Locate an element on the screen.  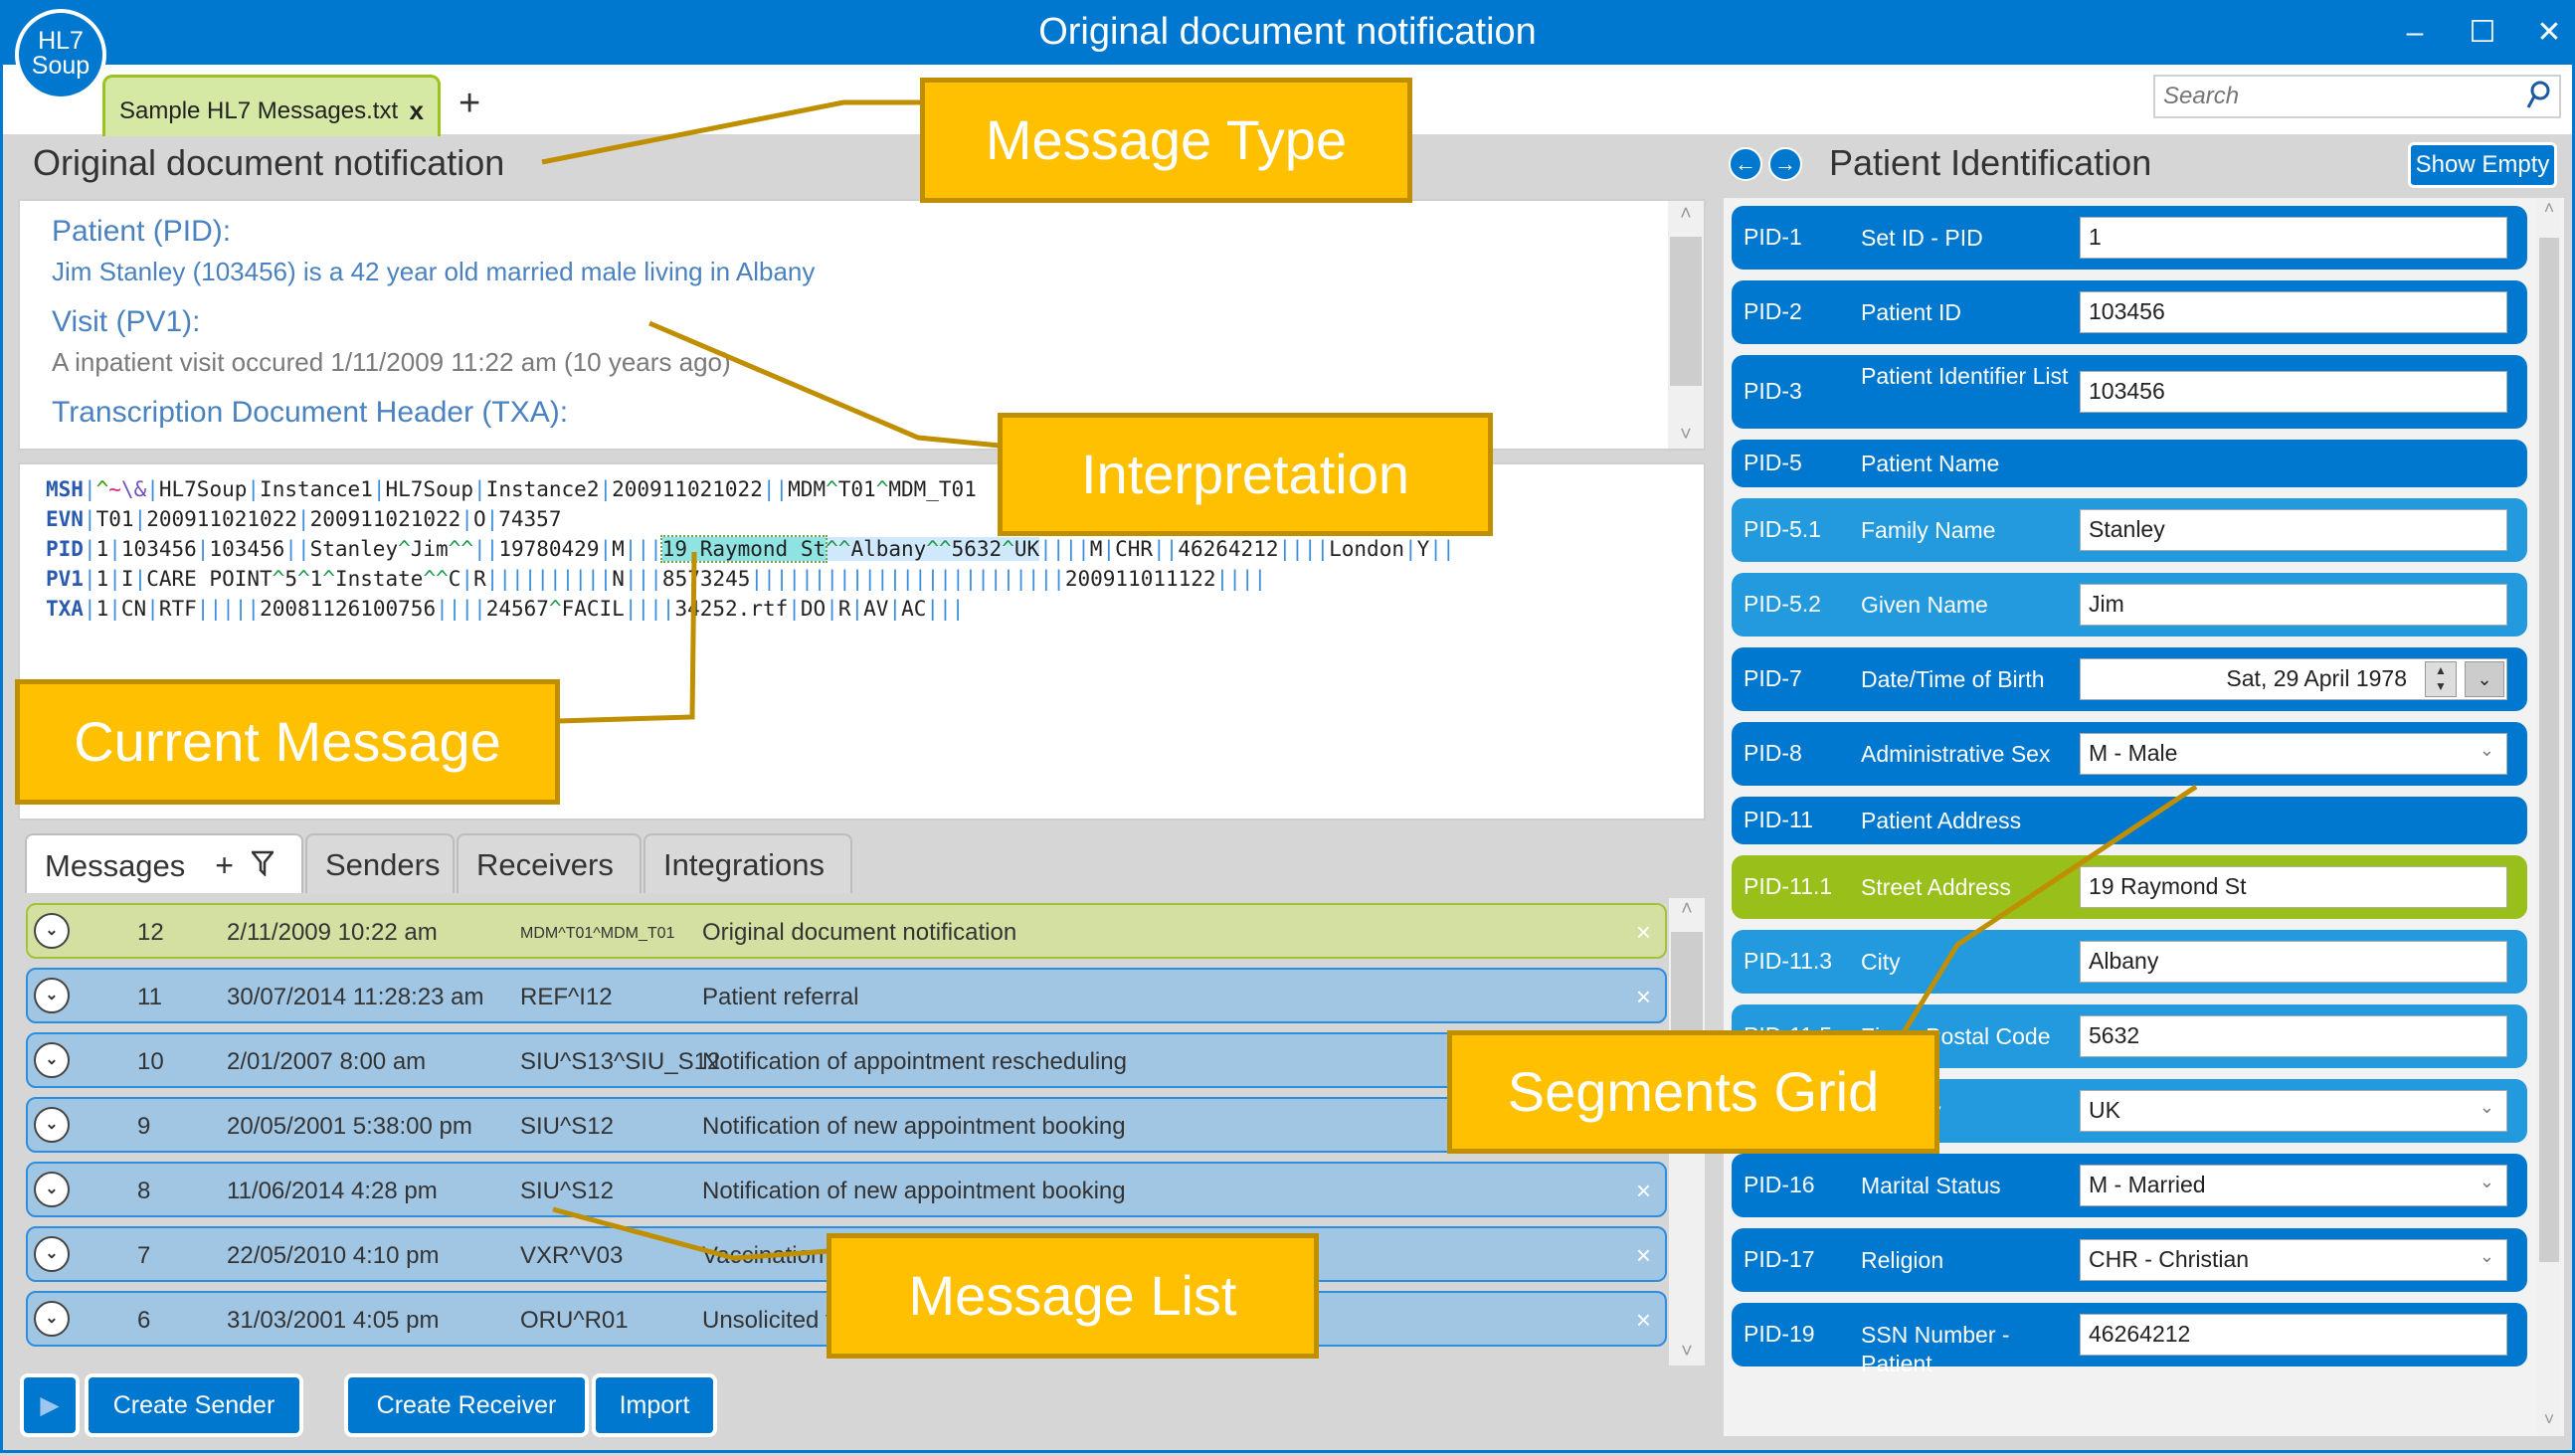
segment-field-row: PID-8 Administrative Sex M - Male ⌄ is located at coordinates (2129, 754).